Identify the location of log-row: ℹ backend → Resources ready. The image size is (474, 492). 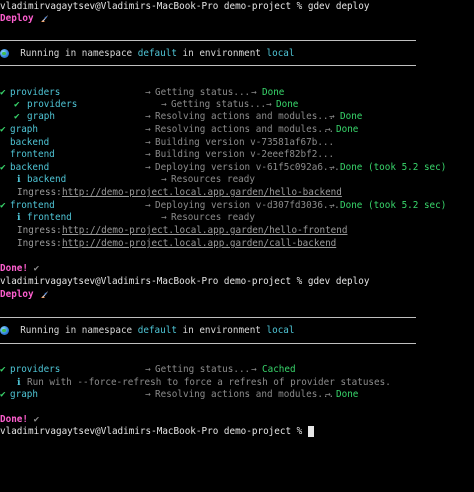
(237, 179).